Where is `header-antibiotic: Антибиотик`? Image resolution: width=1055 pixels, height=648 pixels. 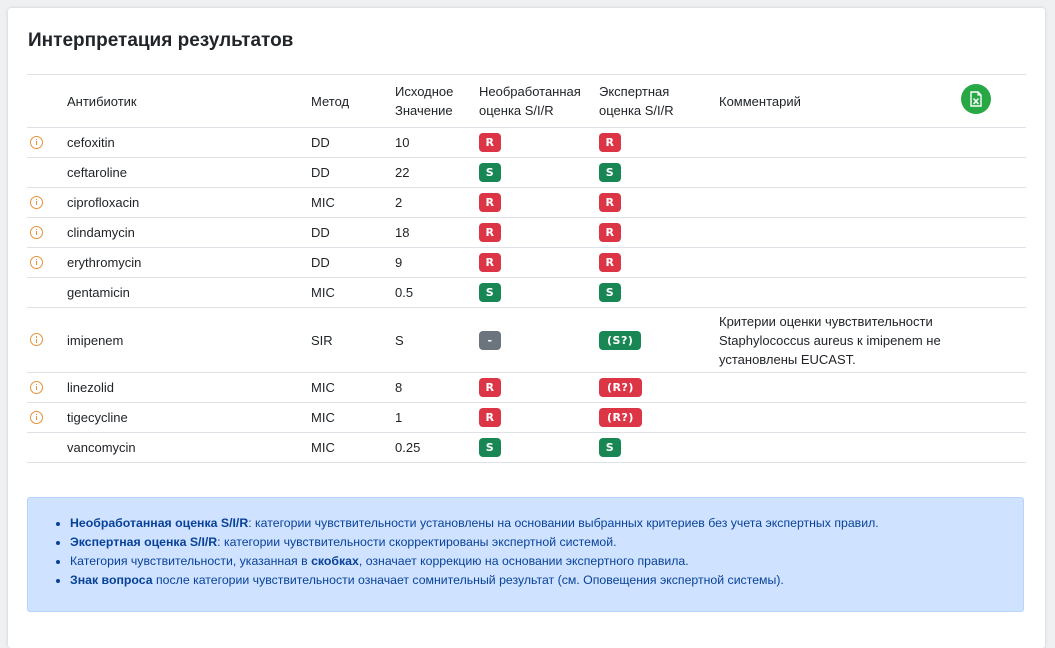 header-antibiotic: Антибиотик is located at coordinates (185, 101).